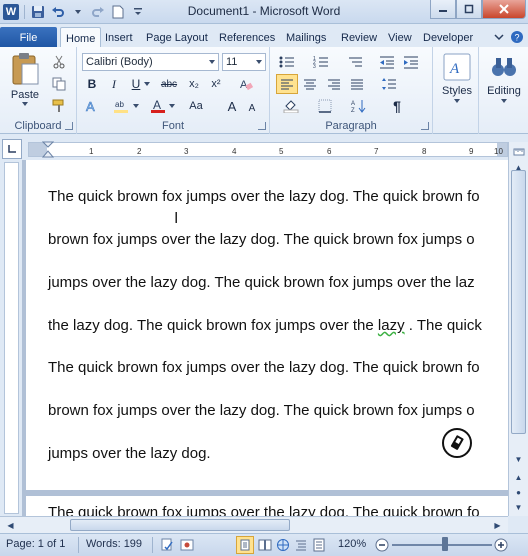 This screenshot has height=556, width=528. Describe the element at coordinates (310, 84) in the screenshot. I see `align-center-icon` at that location.